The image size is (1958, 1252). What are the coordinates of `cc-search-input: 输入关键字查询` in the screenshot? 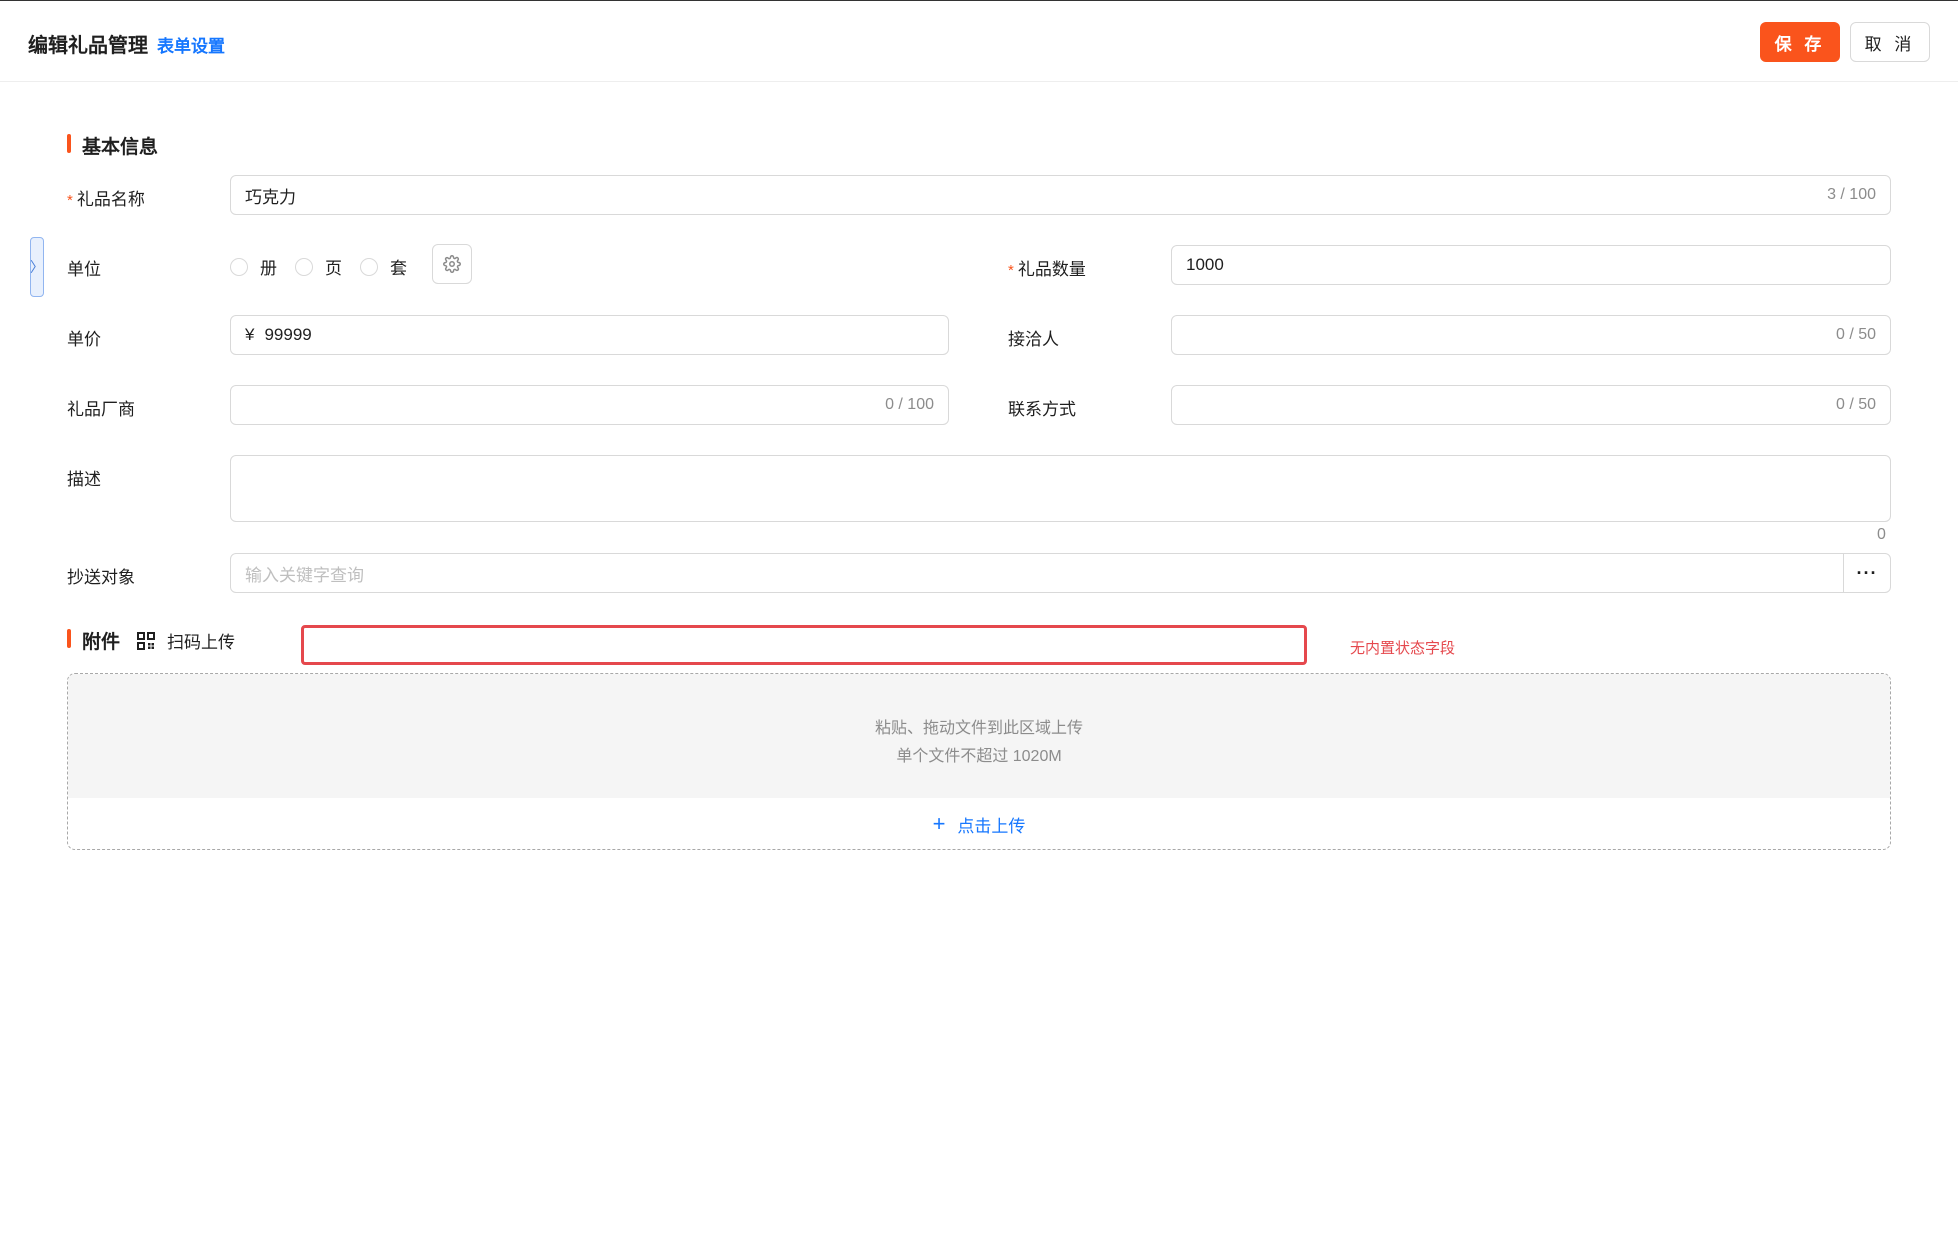 It's located at (1037, 573).